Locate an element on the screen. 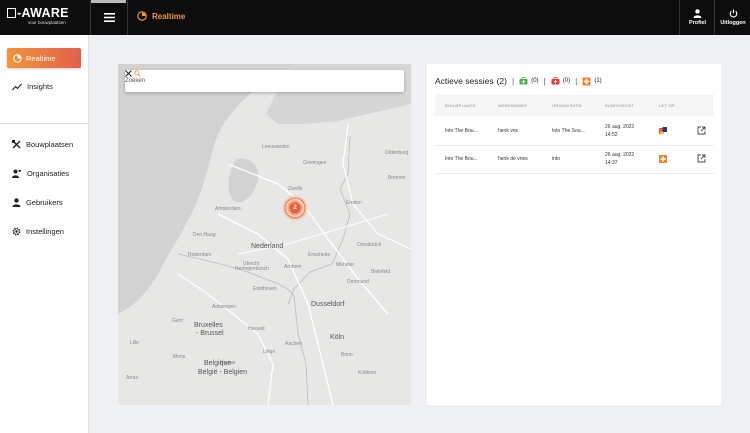 The width and height of the screenshot is (750, 433). map-label: Antwerpen is located at coordinates (224, 307).